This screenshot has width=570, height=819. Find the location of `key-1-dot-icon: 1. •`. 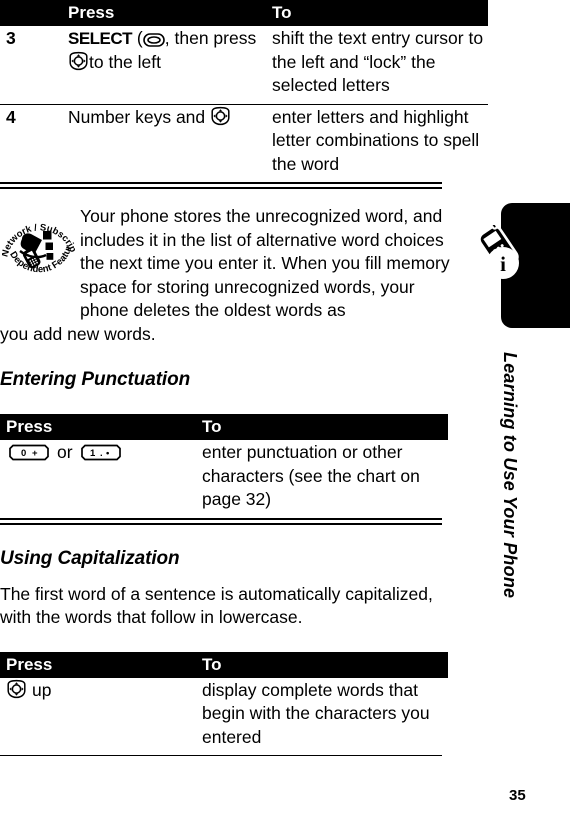

key-1-dot-icon: 1. • is located at coordinates (101, 452).